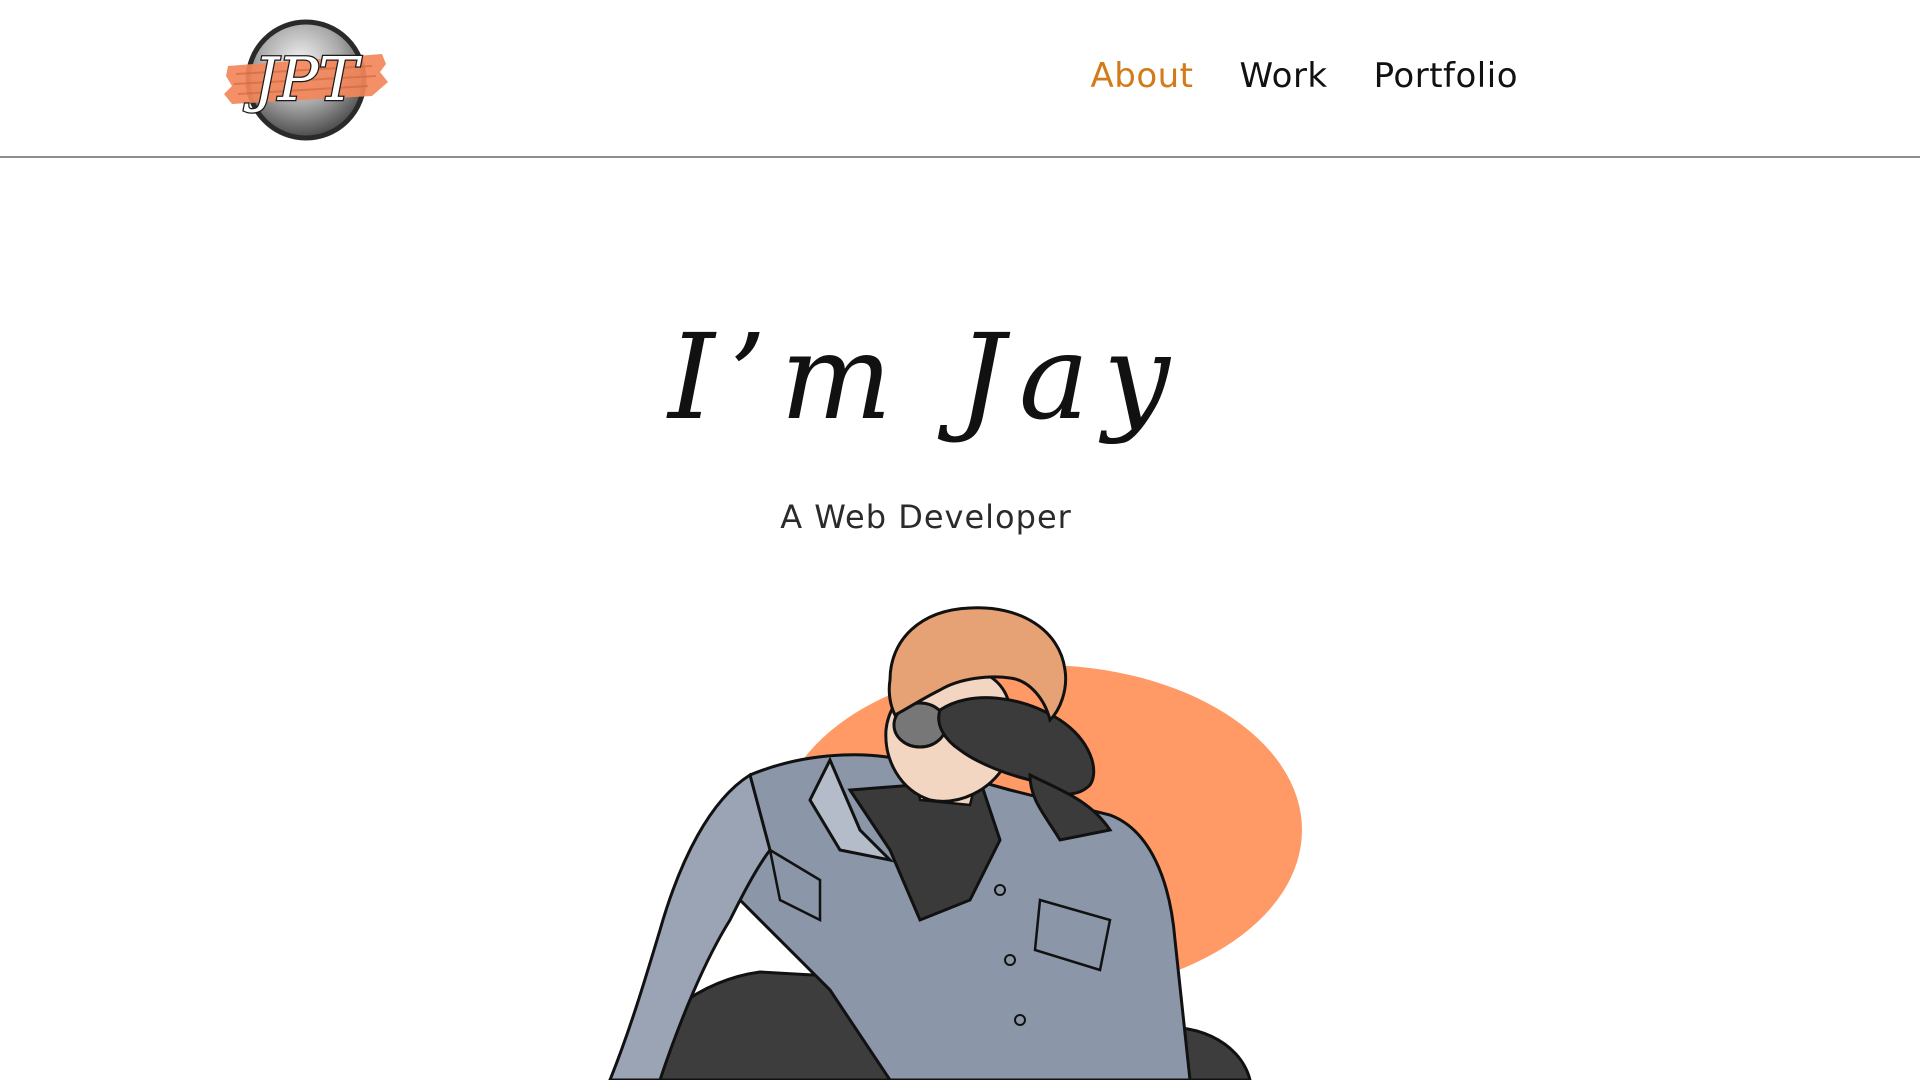  Describe the element at coordinates (302, 80) in the screenshot. I see `logo-text: JPT` at that location.